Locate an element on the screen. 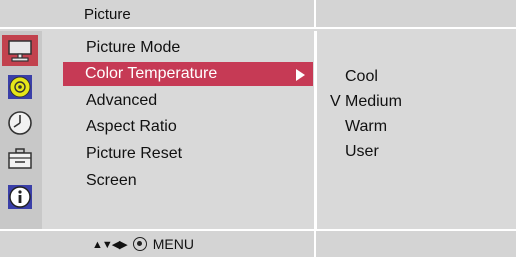 Image resolution: width=516 pixels, height=259 pixels. arrow-keys-icon: ▲▼◀▶ is located at coordinates (110, 244).